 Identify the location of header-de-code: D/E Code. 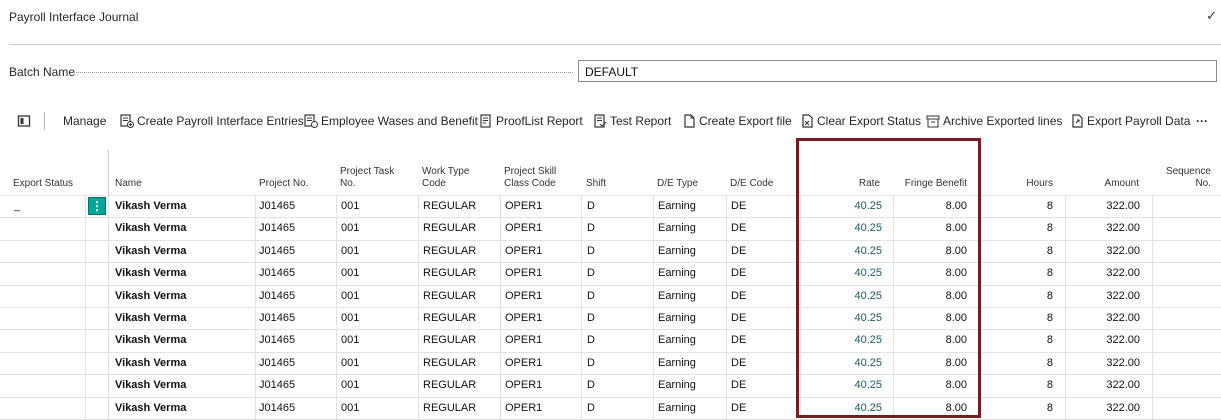
(751, 184).